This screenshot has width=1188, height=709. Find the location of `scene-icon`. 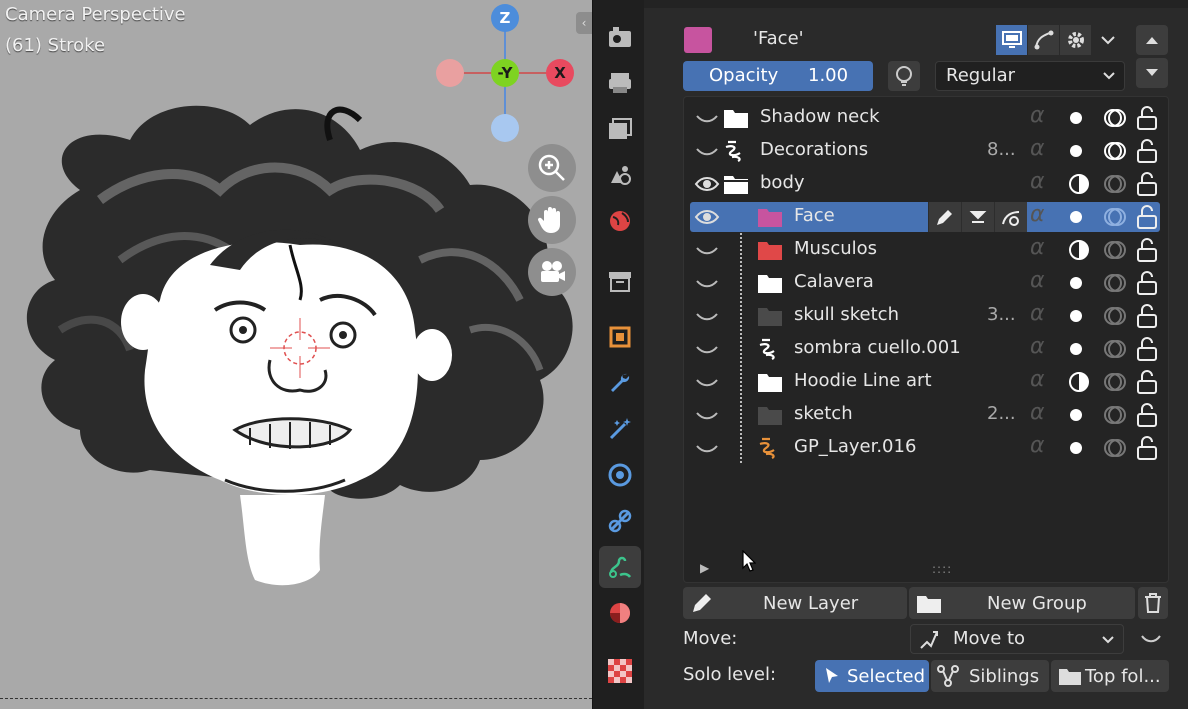

scene-icon is located at coordinates (620, 175).